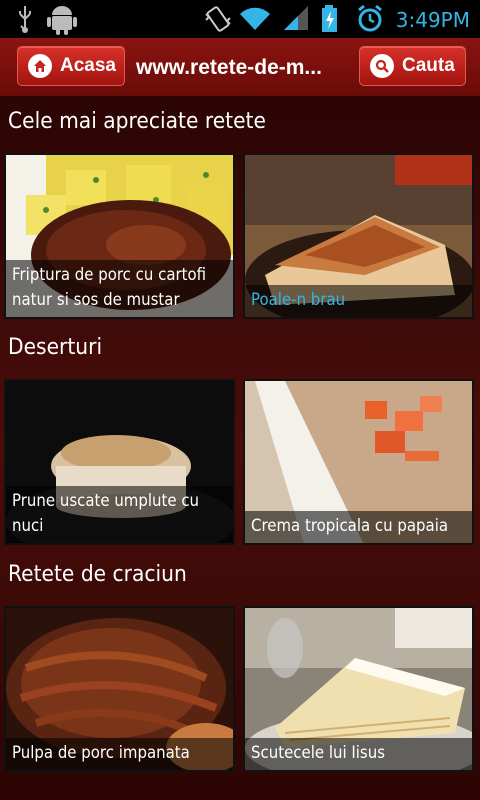 The width and height of the screenshot is (480, 800). I want to click on wifi-icon, so click(255, 19).